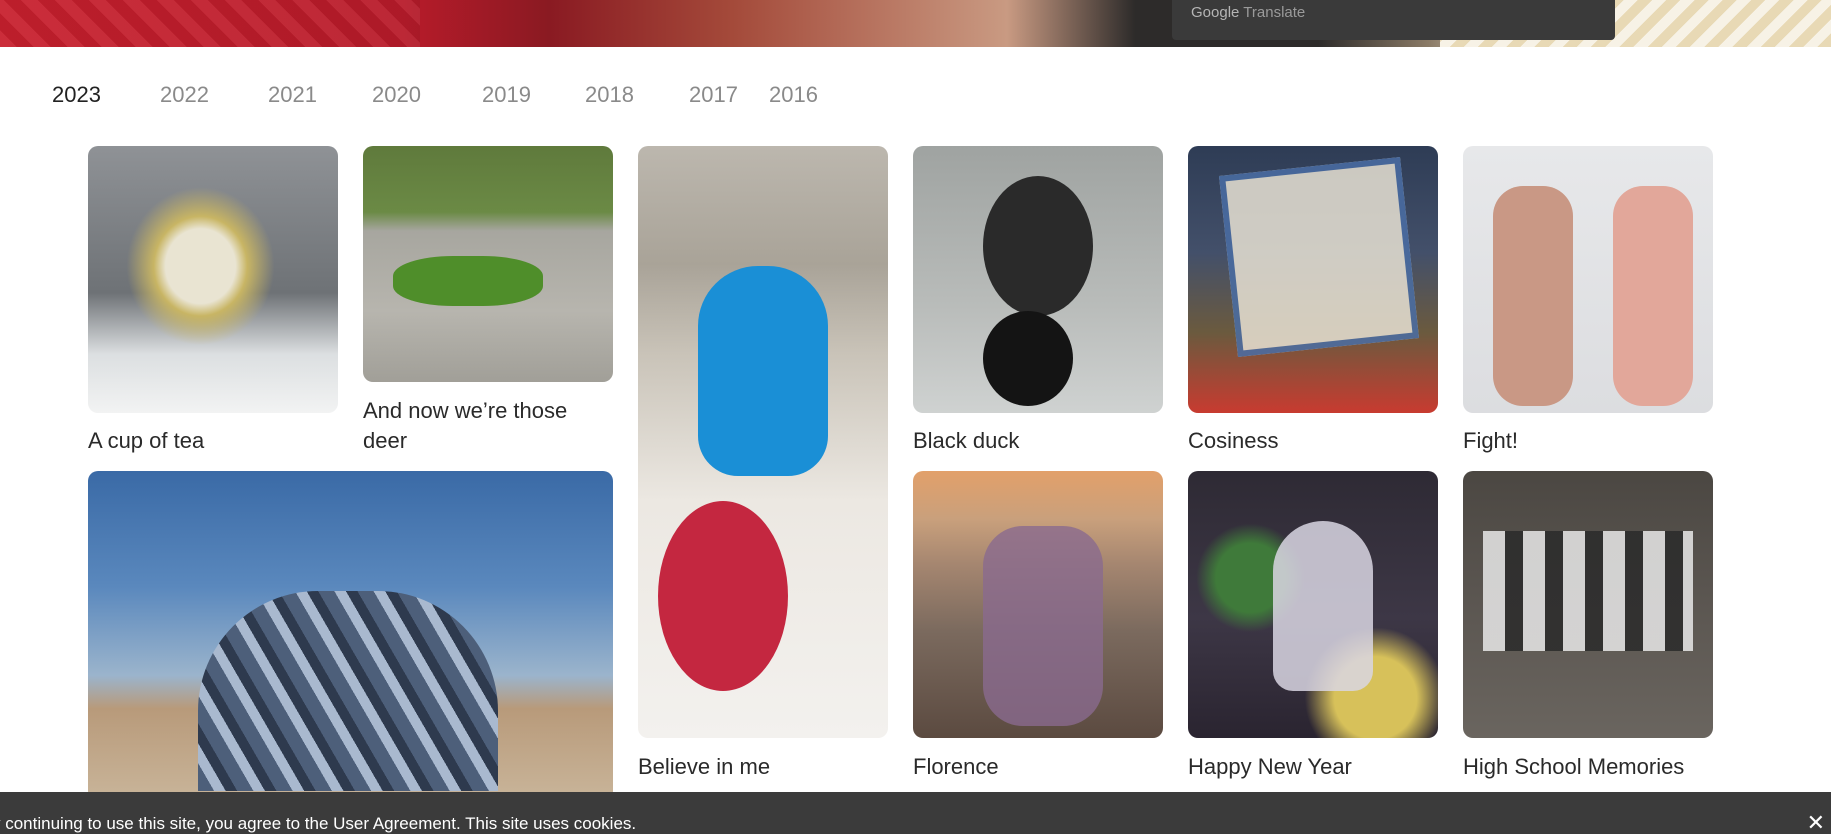 Image resolution: width=1831 pixels, height=834 pixels. Describe the element at coordinates (1313, 604) in the screenshot. I see `gallery-image-happy-new-year` at that location.